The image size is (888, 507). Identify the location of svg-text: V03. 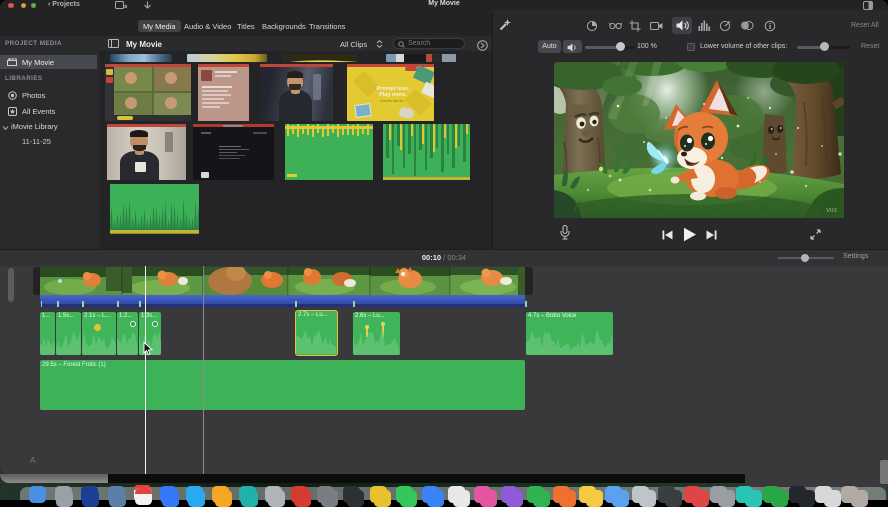
(831, 211).